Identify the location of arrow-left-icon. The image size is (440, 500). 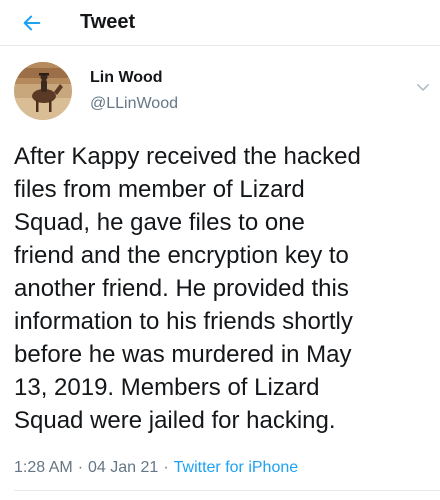
(32, 22).